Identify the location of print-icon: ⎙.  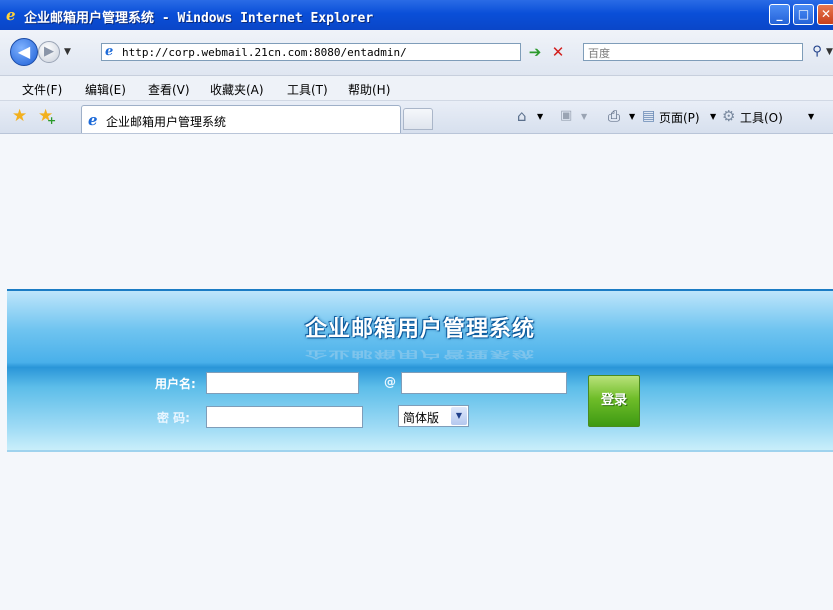
(614, 116).